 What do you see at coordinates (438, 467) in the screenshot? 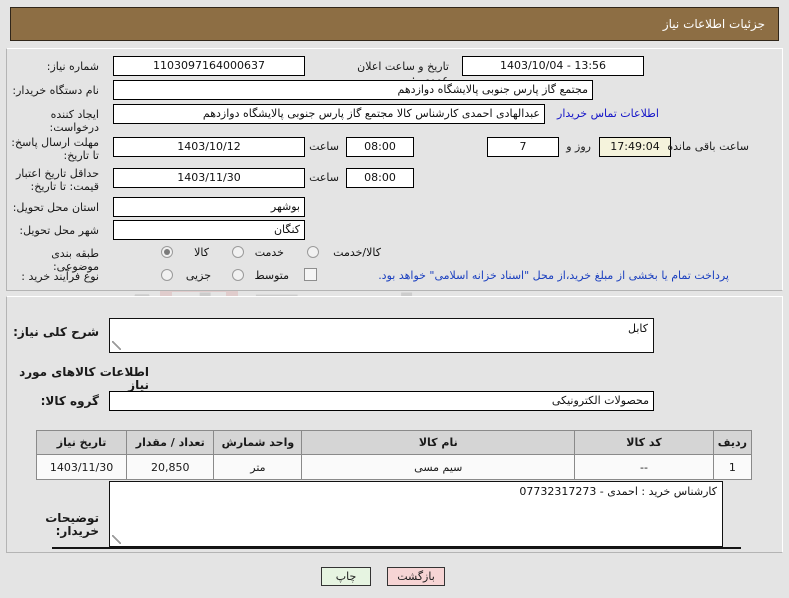
I see `cell-name: سیم مسی` at bounding box center [438, 467].